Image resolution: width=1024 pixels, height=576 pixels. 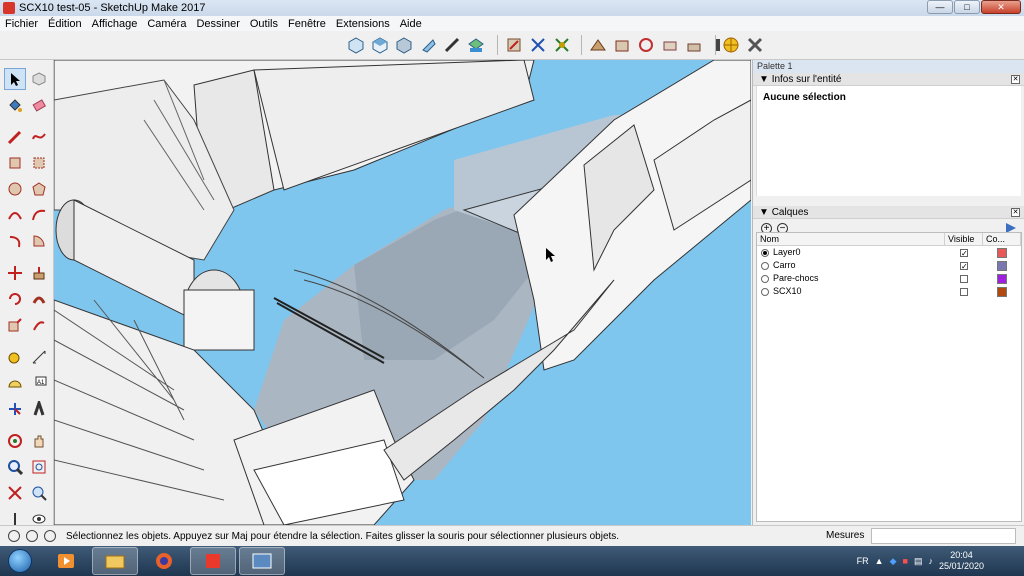 What do you see at coordinates (851, 239) in the screenshot?
I see `column-name: Nom` at bounding box center [851, 239].